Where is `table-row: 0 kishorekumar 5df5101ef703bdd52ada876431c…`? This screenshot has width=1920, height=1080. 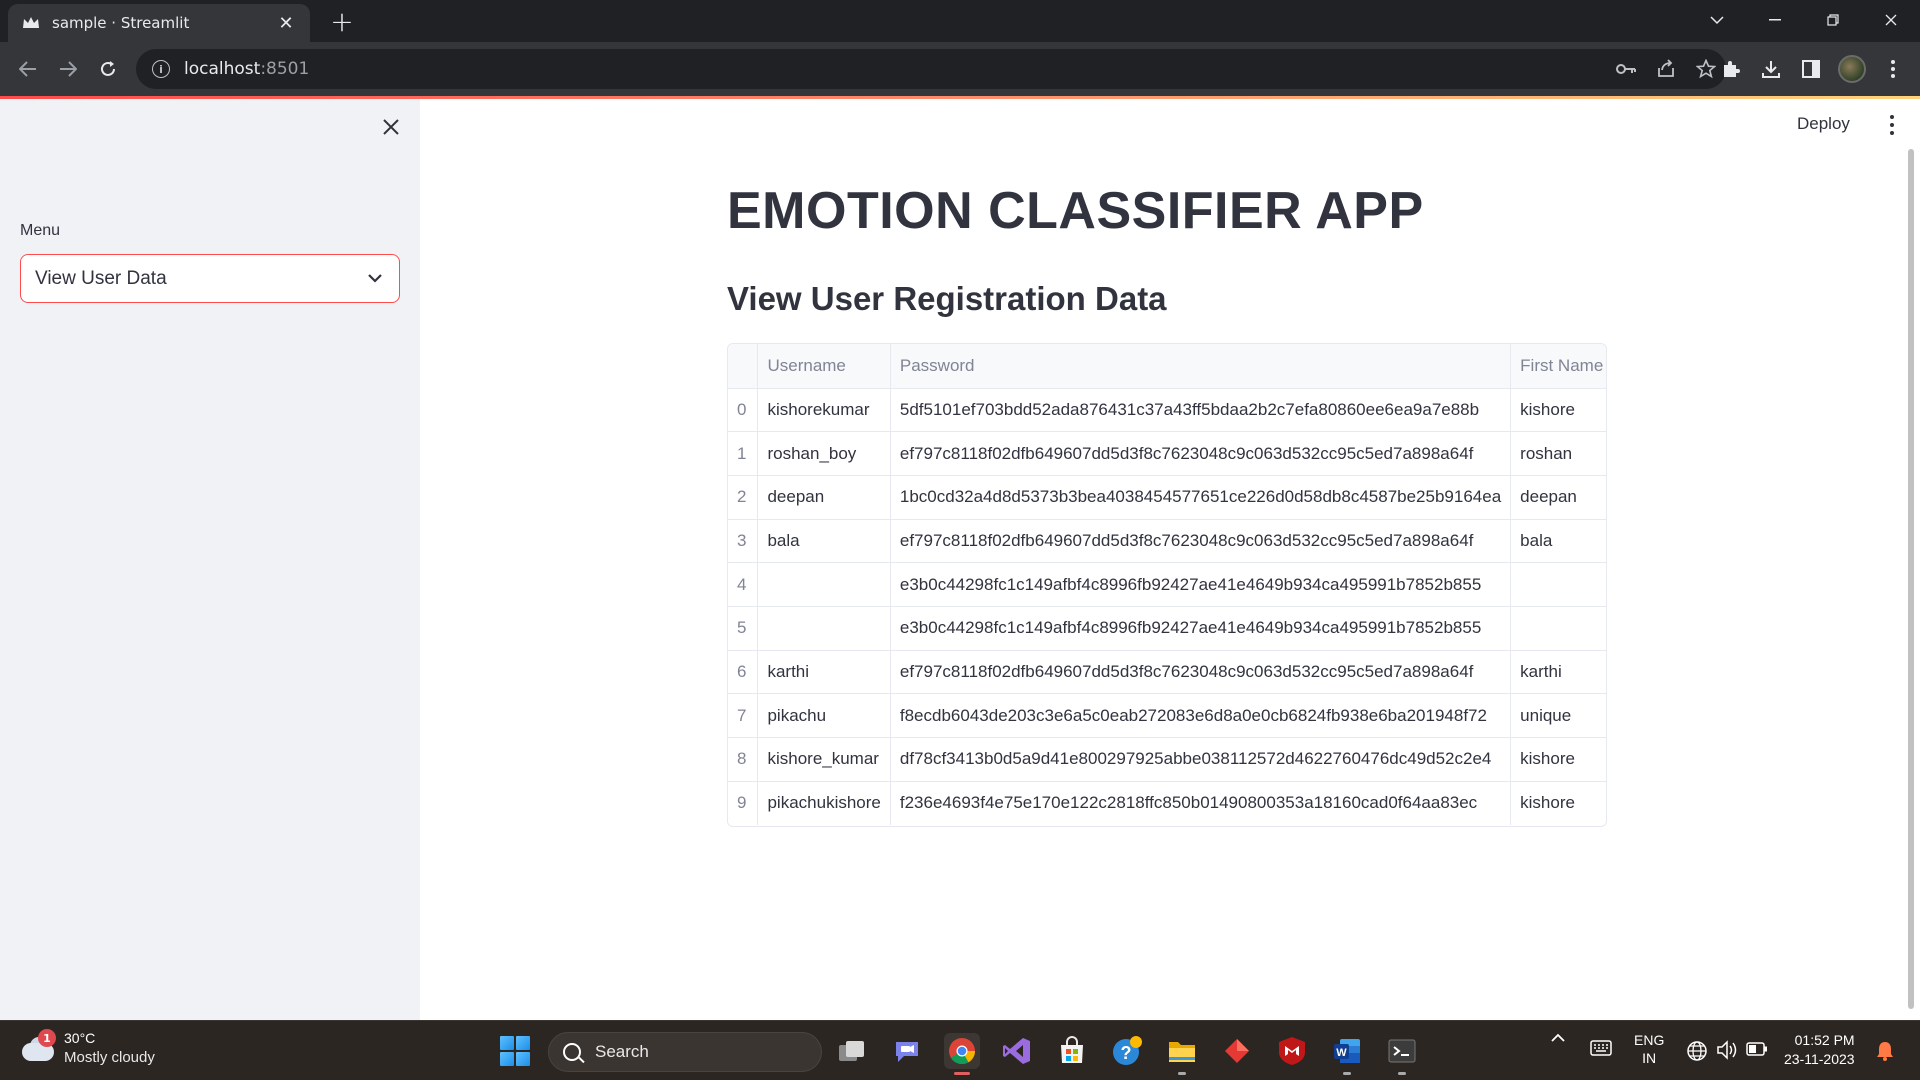 table-row: 0 kishorekumar 5df5101ef703bdd52ada876431c… is located at coordinates (1167, 410).